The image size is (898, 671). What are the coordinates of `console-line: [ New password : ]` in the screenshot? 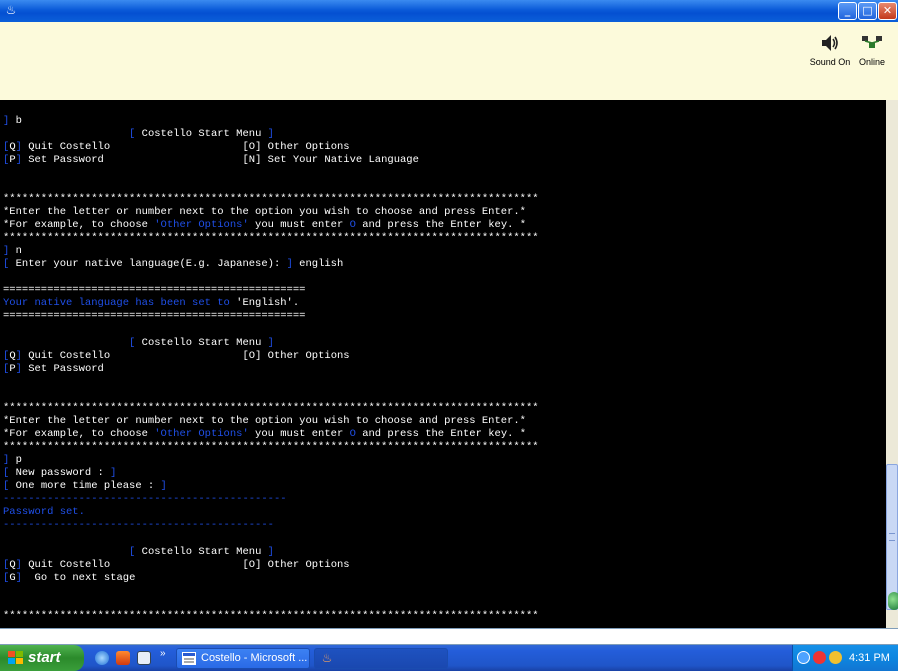 It's located at (60, 473).